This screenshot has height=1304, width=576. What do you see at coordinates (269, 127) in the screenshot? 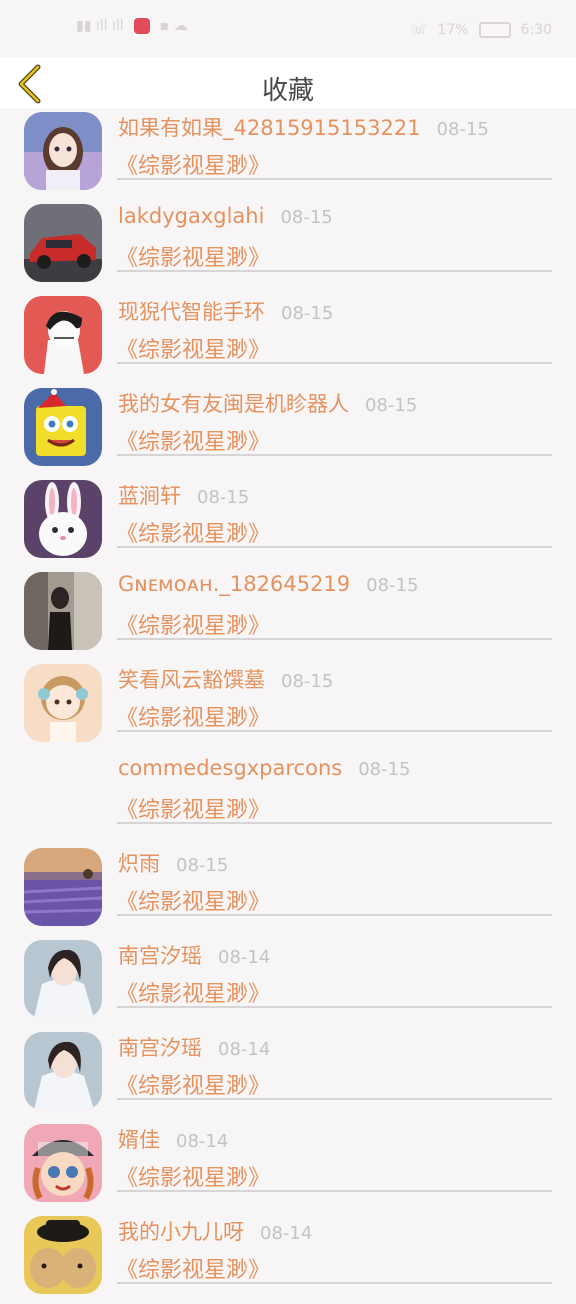
I see `user-name: 如果有如果_42815915153221` at bounding box center [269, 127].